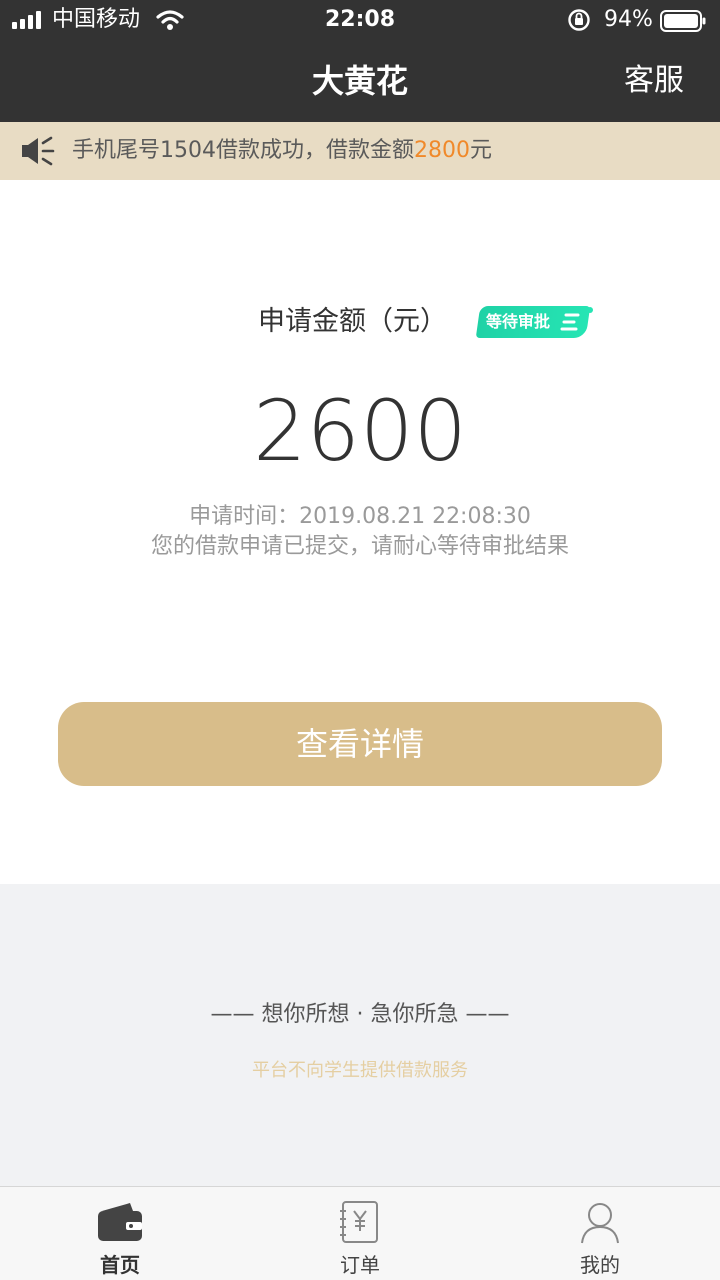 The width and height of the screenshot is (720, 1280). Describe the element at coordinates (576, 319) in the screenshot. I see `speed-lines-icon` at that location.